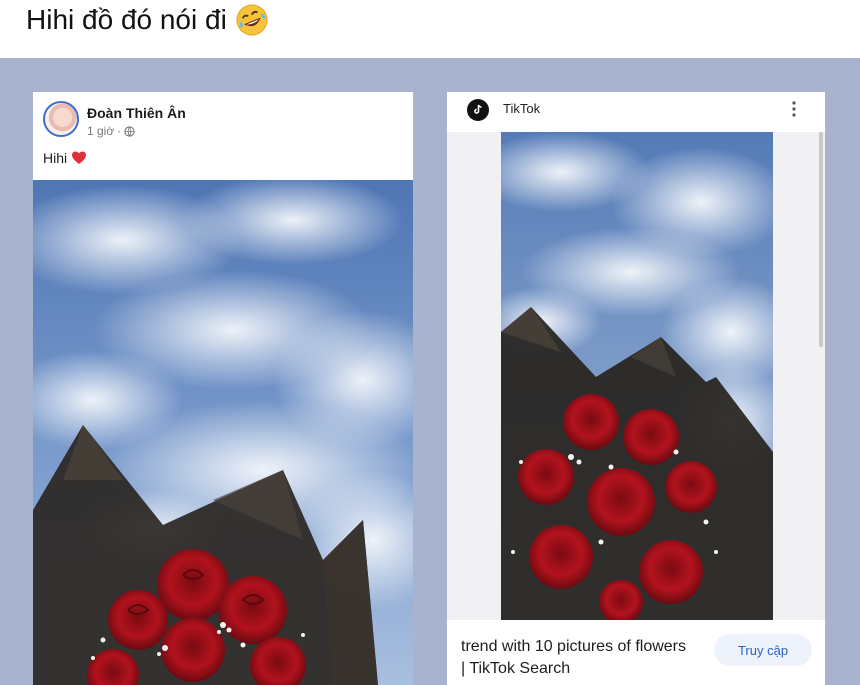 This screenshot has height=685, width=860. I want to click on caption: Hihi đồ đó nói đi, so click(147, 20).